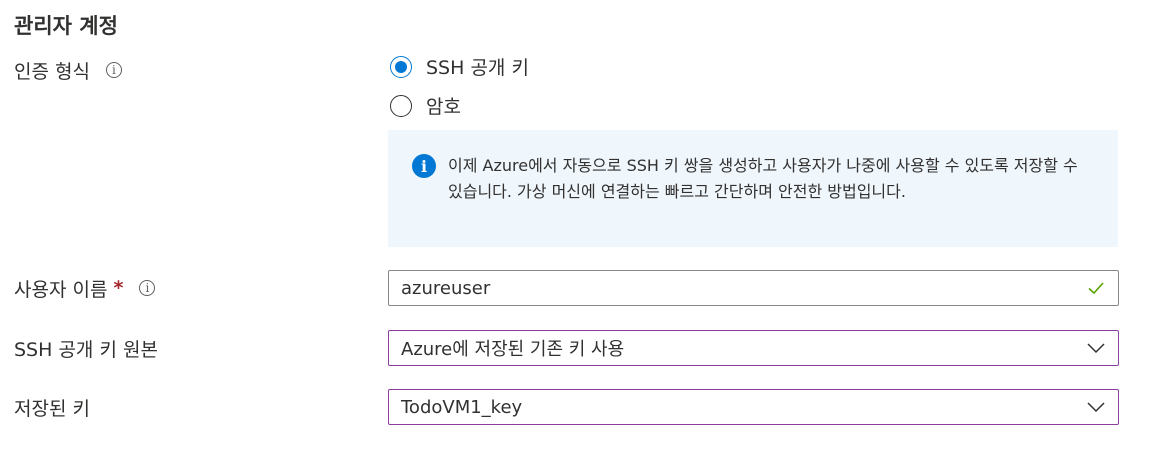 This screenshot has width=1170, height=449. What do you see at coordinates (443, 107) in the screenshot?
I see `radio-label-password: 암호` at bounding box center [443, 107].